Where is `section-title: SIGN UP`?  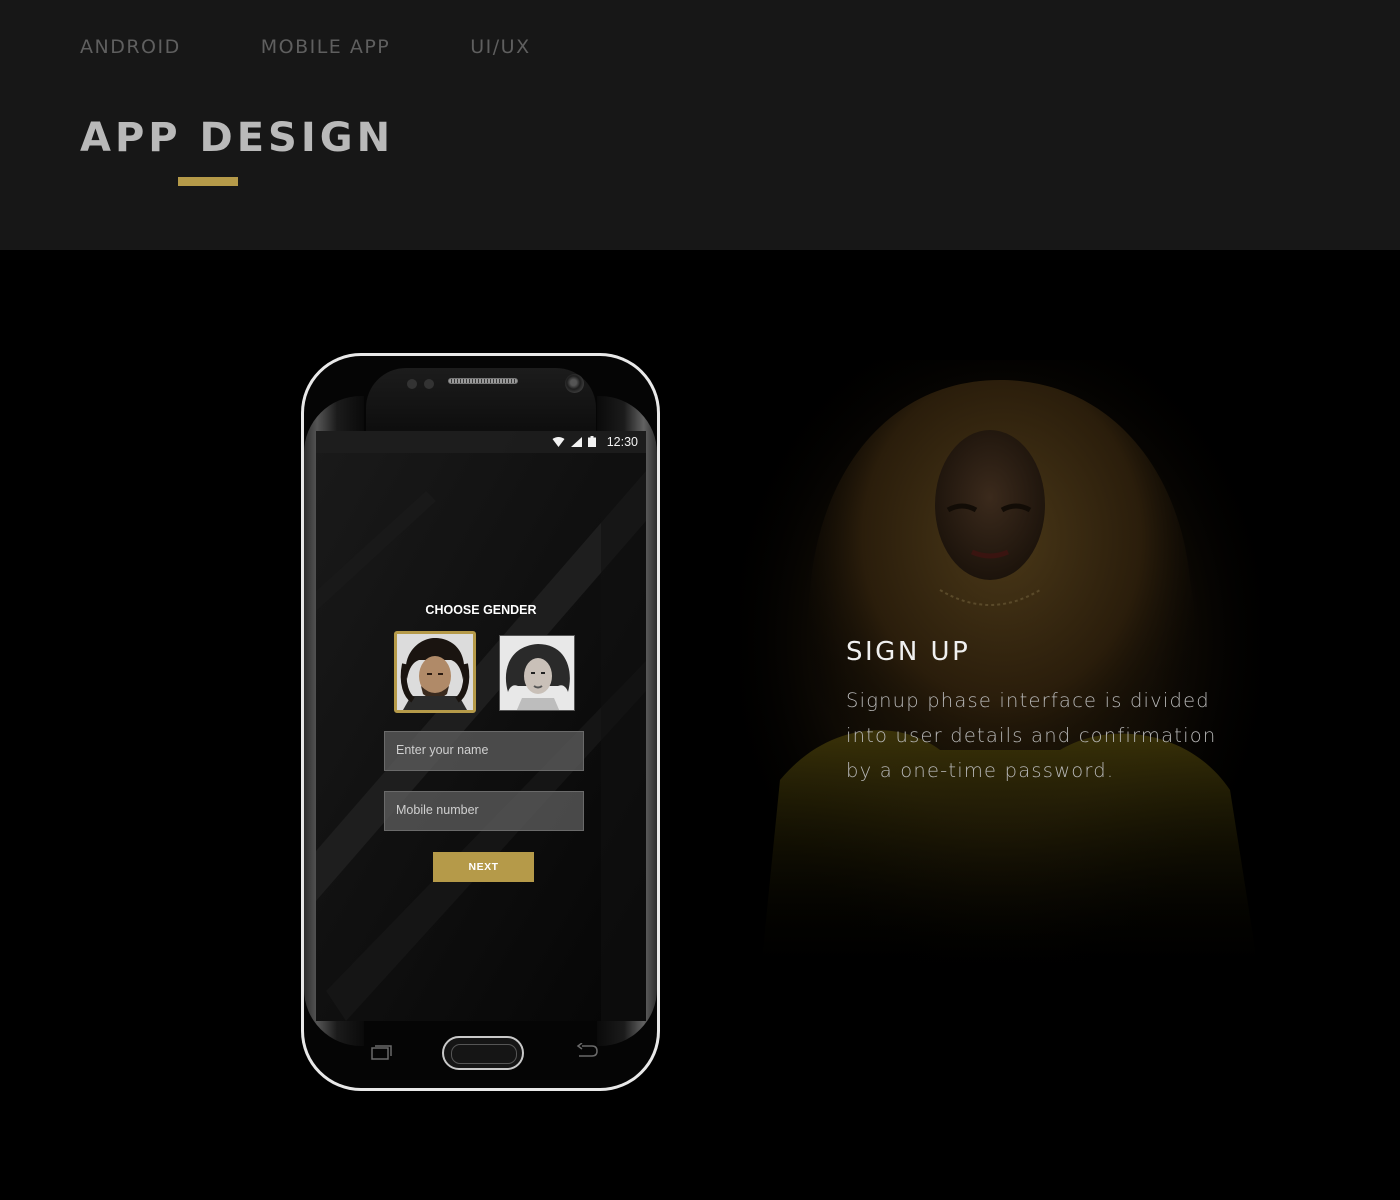
section-title: SIGN UP is located at coordinates (908, 652).